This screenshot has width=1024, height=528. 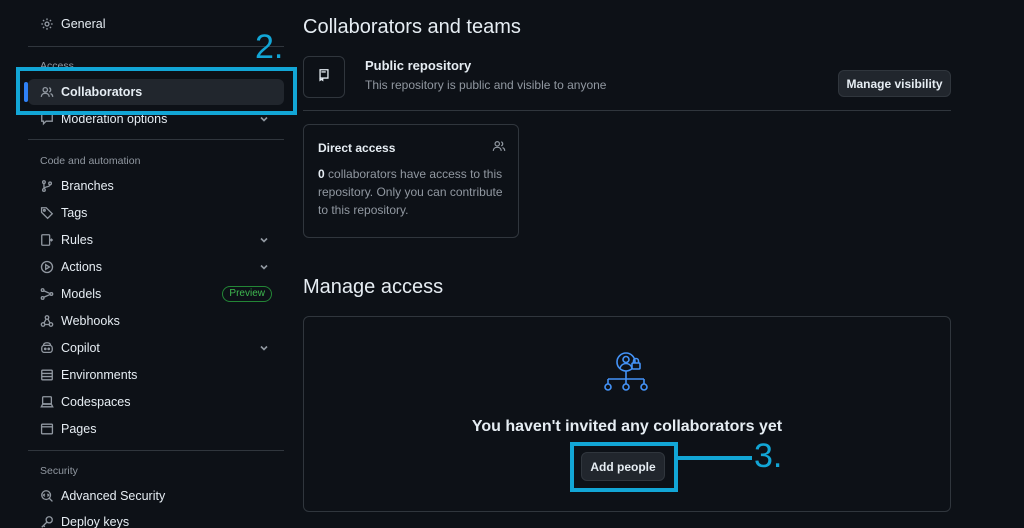 What do you see at coordinates (47, 240) in the screenshot?
I see `rules-icon` at bounding box center [47, 240].